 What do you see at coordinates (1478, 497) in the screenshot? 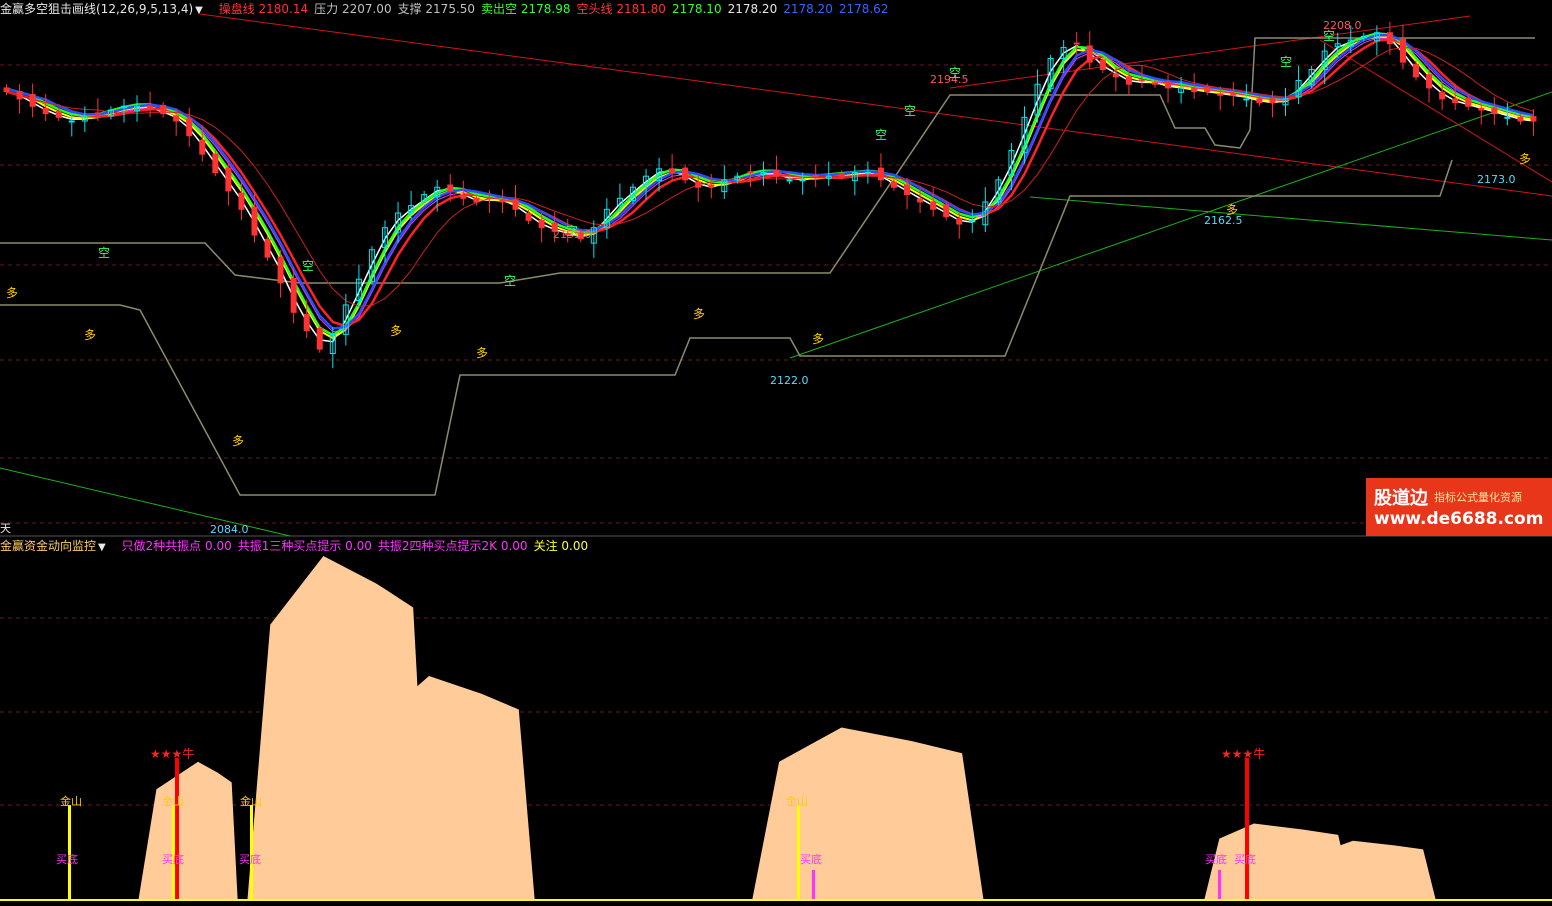
I see `watermark-tagline: 指标公式量化资源` at bounding box center [1478, 497].